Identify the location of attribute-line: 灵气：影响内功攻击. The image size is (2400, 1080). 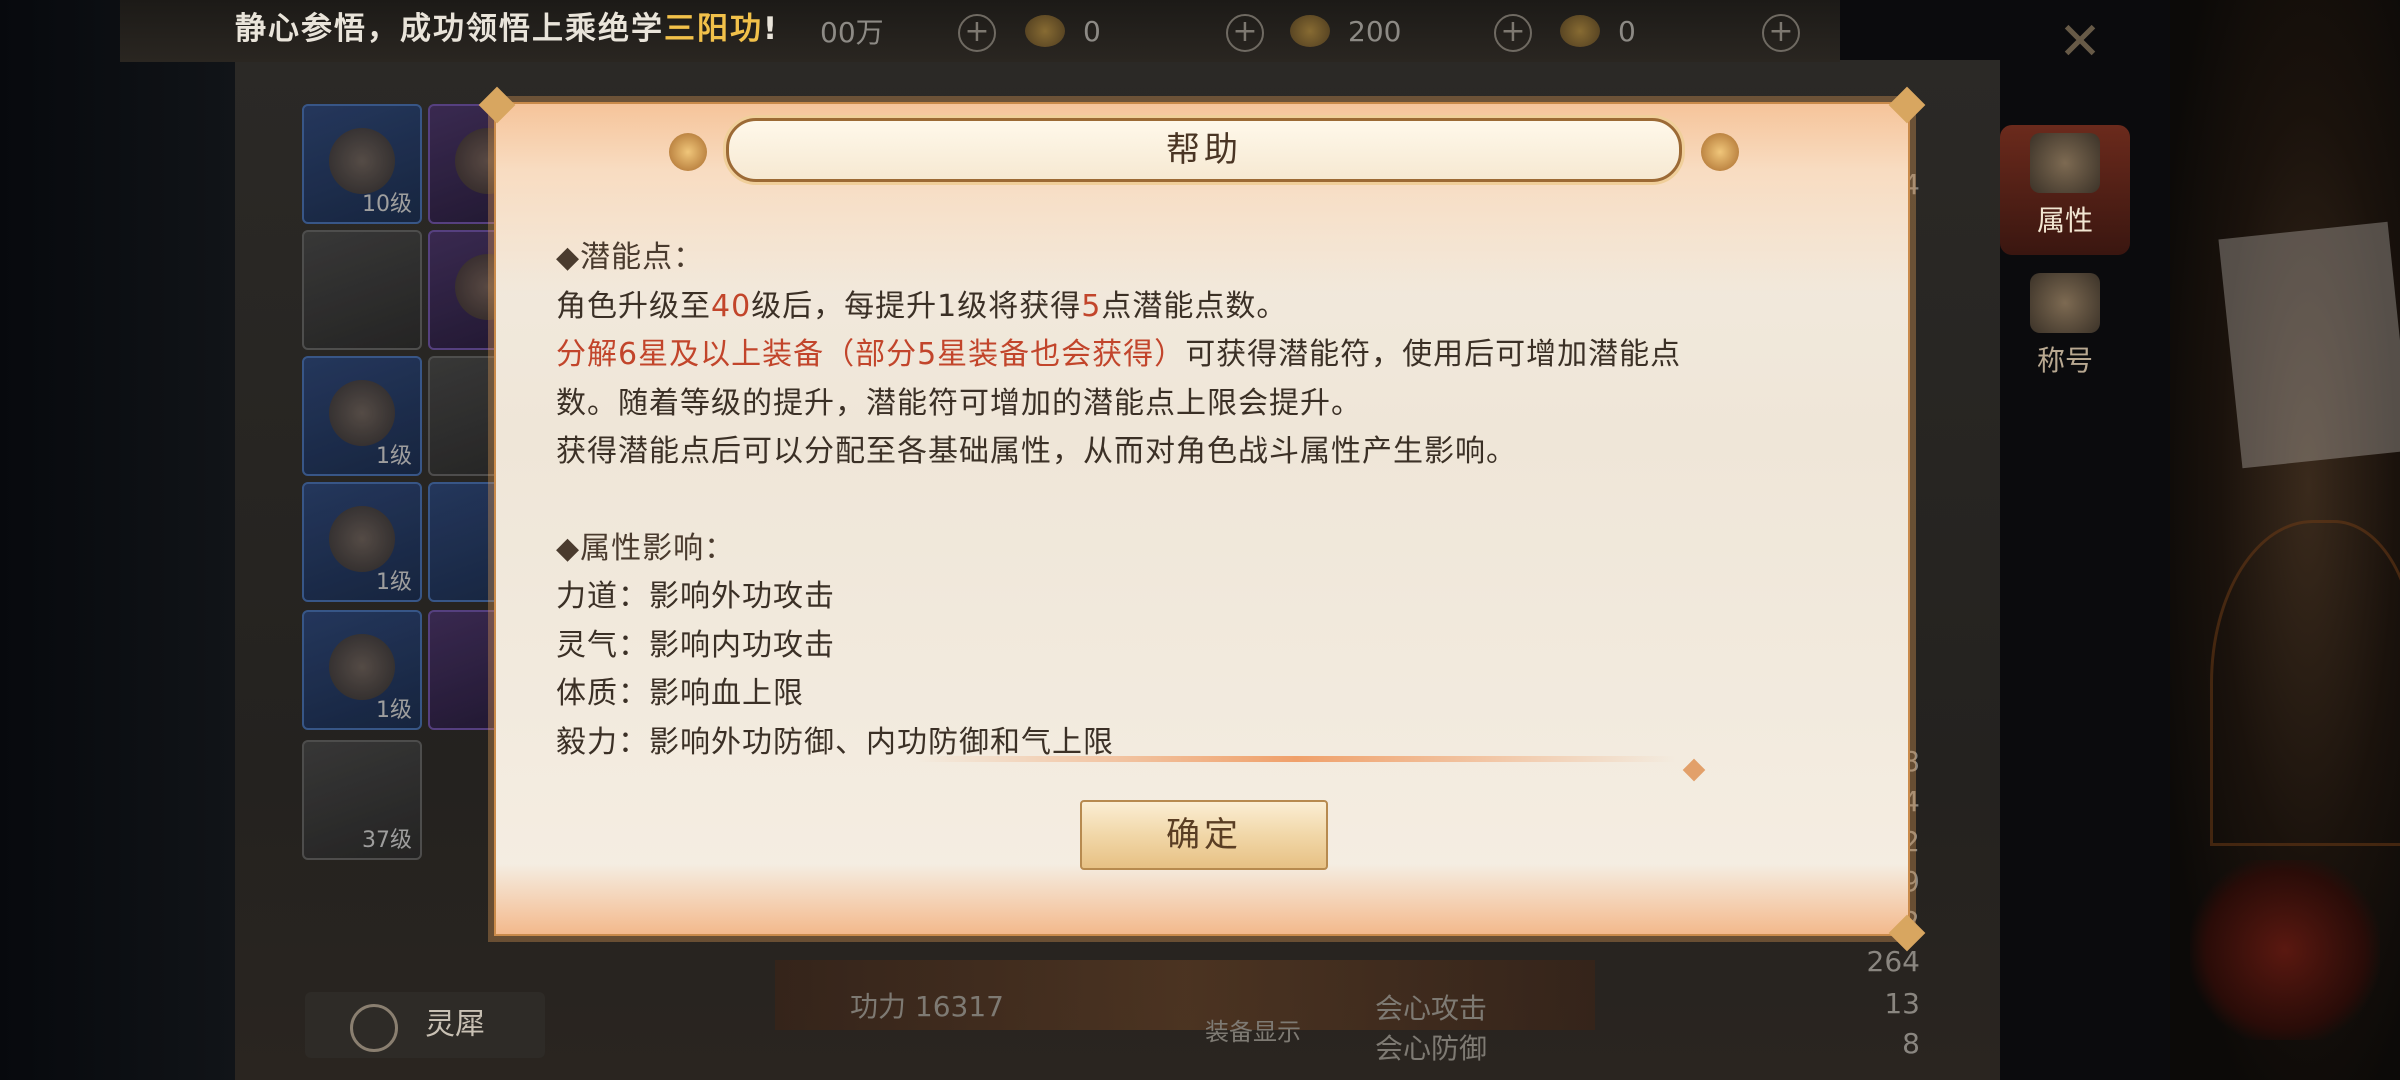
(695, 645).